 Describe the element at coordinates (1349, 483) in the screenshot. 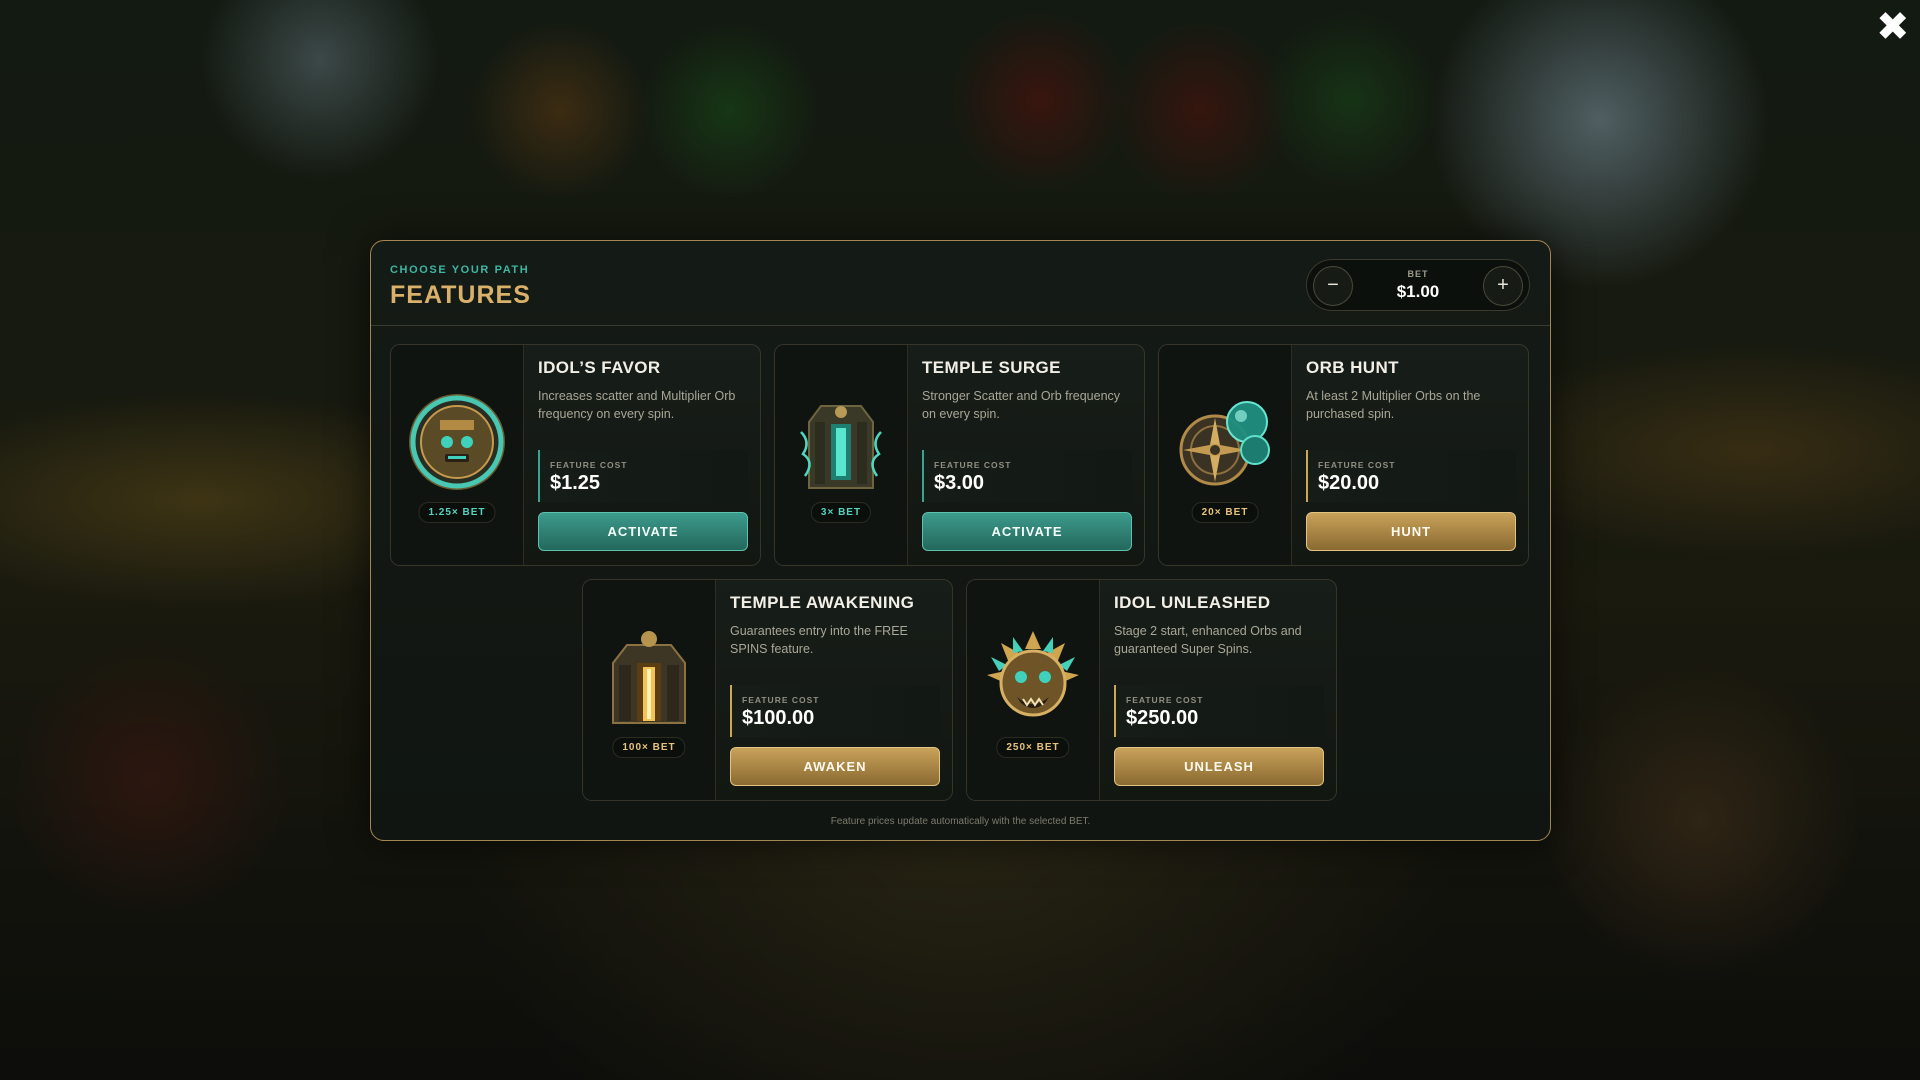

I see `feature-cost-value: $20.00` at that location.